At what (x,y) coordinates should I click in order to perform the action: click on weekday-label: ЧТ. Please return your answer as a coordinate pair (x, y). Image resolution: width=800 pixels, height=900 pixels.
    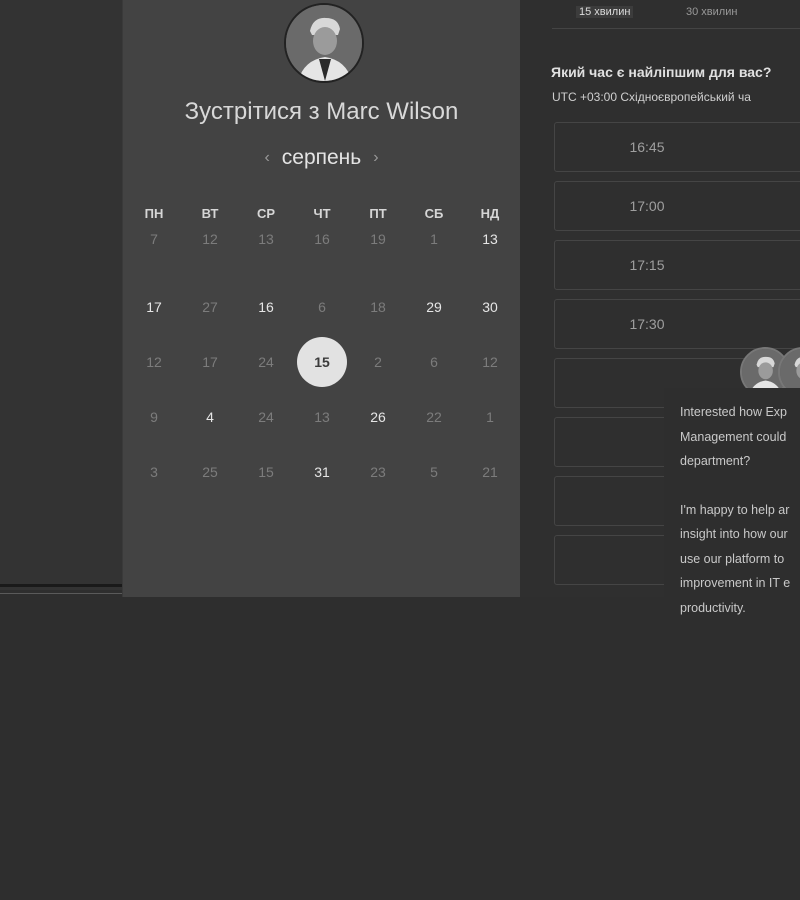
    Looking at the image, I should click on (322, 213).